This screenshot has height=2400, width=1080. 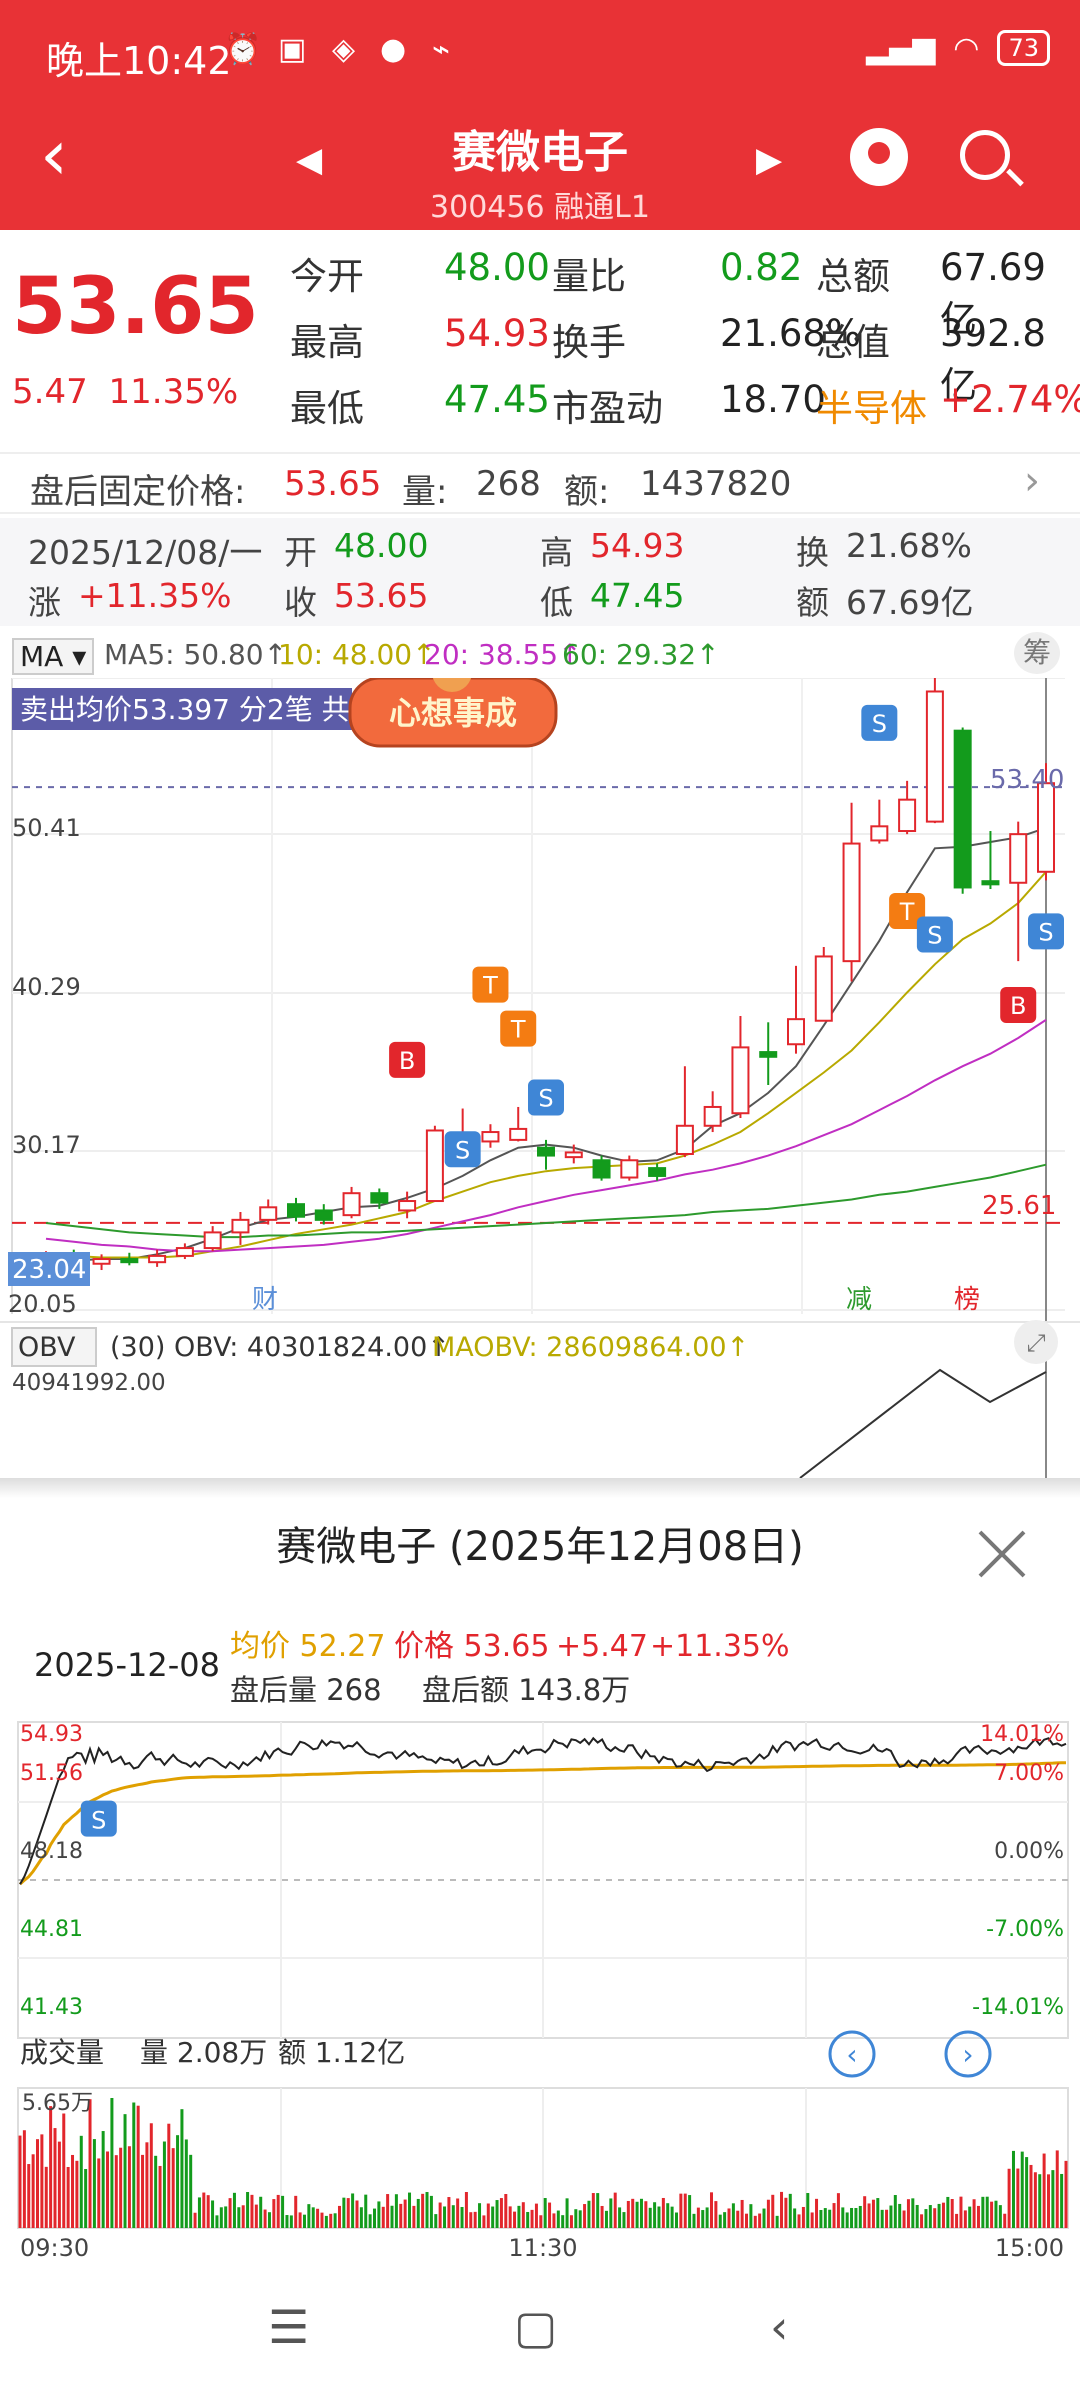 What do you see at coordinates (98, 1818) in the screenshot?
I see `signal-sell-intraday: S` at bounding box center [98, 1818].